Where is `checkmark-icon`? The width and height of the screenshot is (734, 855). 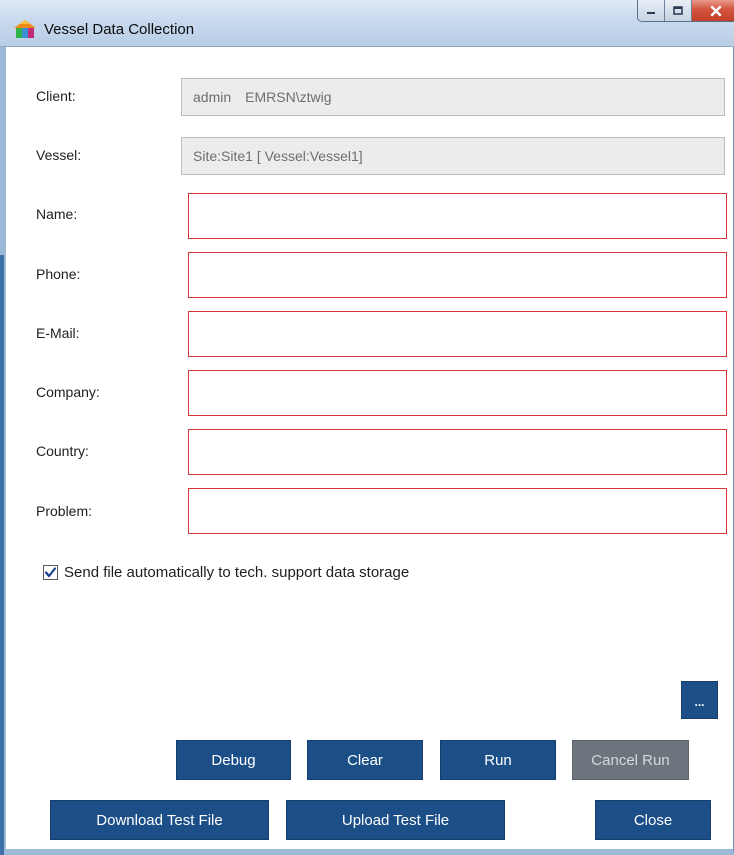
checkmark-icon is located at coordinates (50, 572).